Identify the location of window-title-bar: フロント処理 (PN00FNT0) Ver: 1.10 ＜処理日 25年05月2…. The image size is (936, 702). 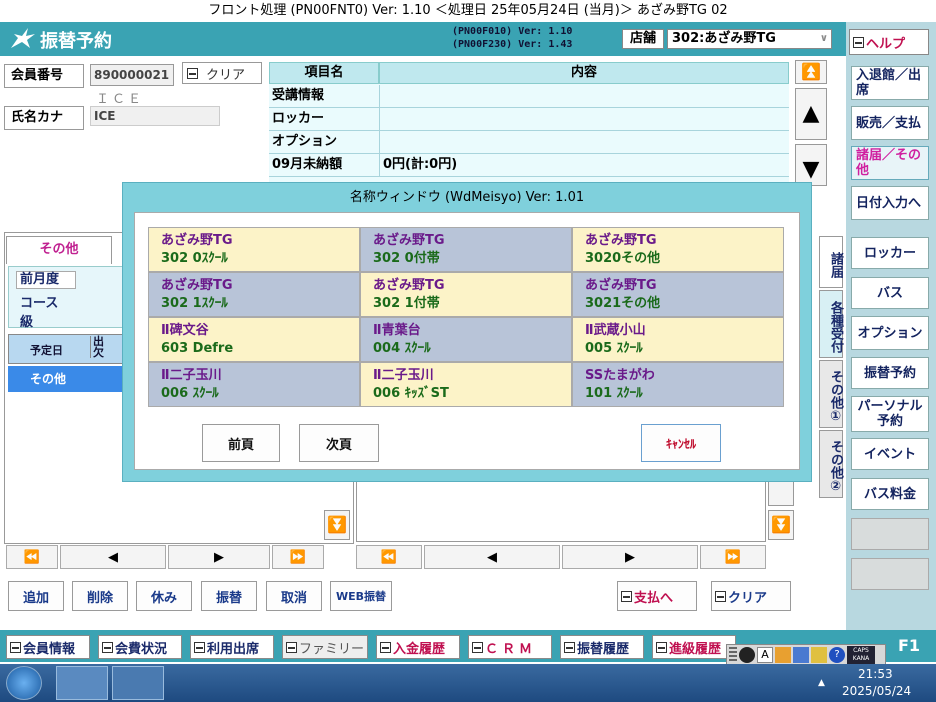
(468, 11).